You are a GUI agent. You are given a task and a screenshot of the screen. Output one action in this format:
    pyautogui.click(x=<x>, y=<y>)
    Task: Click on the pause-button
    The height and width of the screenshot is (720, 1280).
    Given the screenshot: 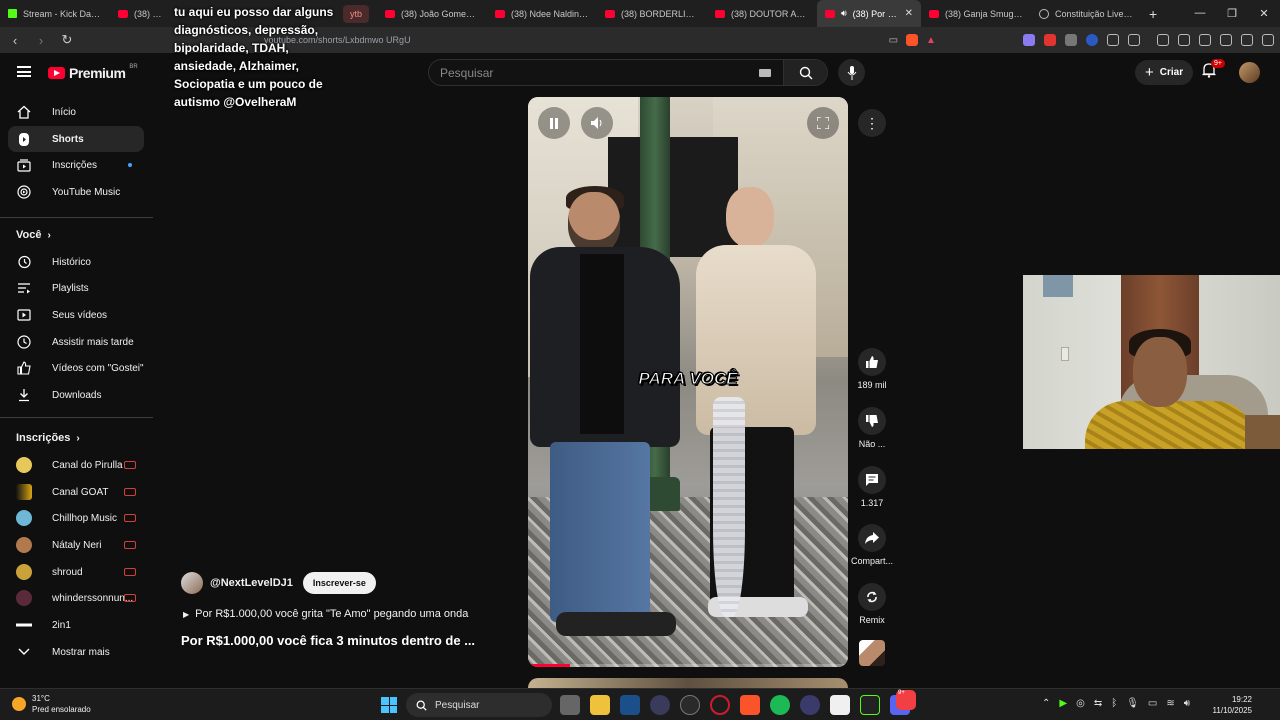 What is the action you would take?
    pyautogui.click(x=554, y=123)
    